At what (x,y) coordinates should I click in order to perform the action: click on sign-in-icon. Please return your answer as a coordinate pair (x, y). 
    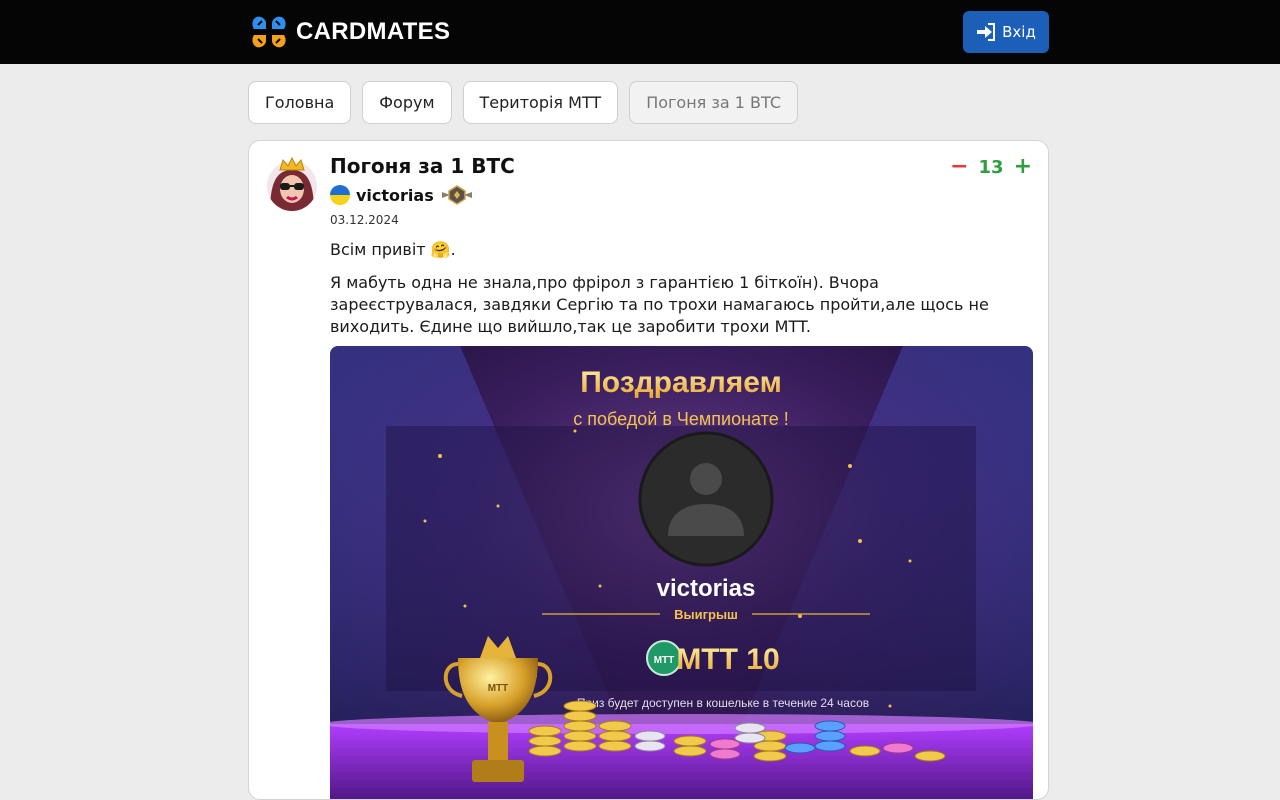
    Looking at the image, I should click on (986, 32).